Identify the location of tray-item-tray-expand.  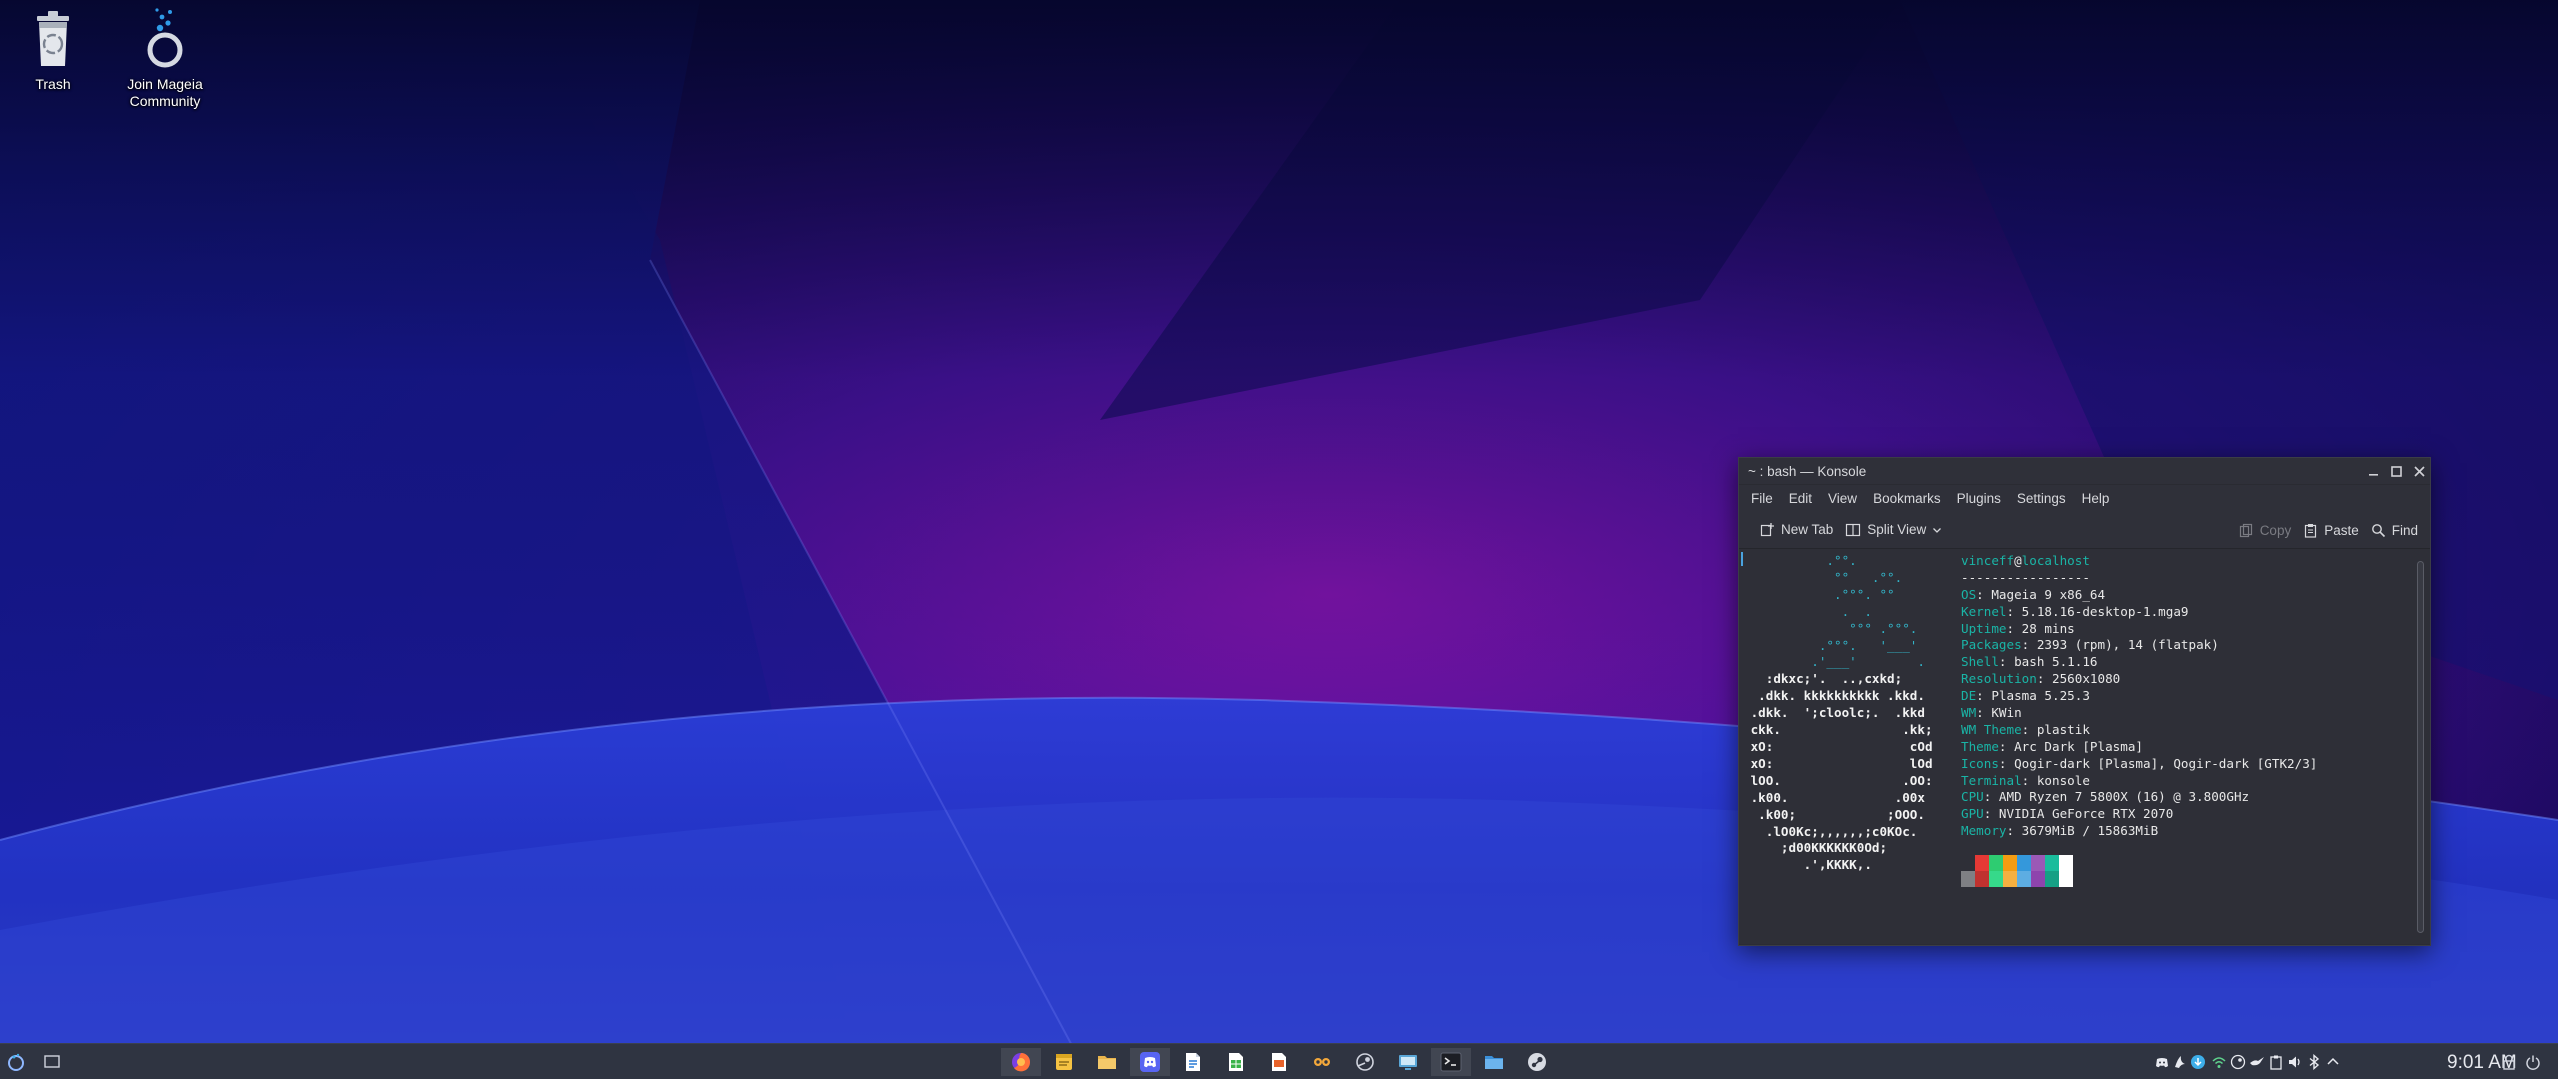
(2333, 1062).